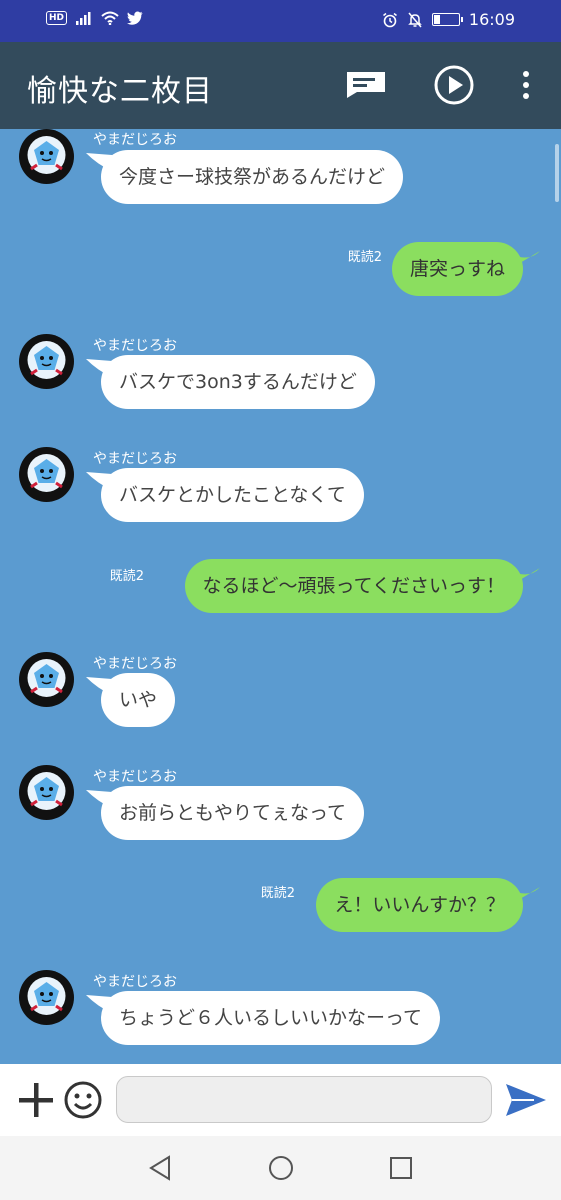 The image size is (561, 1200). I want to click on battery-icon, so click(447, 19).